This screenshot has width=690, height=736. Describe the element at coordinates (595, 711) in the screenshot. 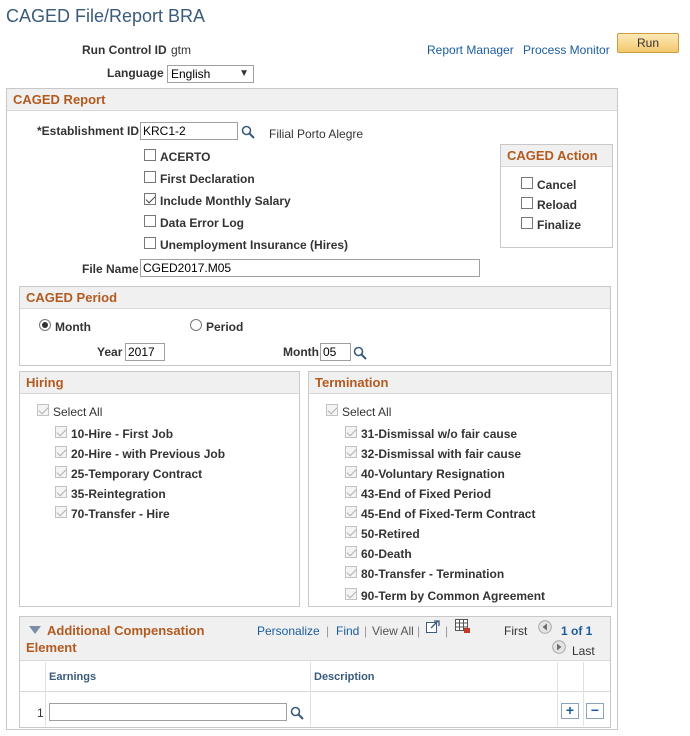

I see `delete-row-button: −` at that location.